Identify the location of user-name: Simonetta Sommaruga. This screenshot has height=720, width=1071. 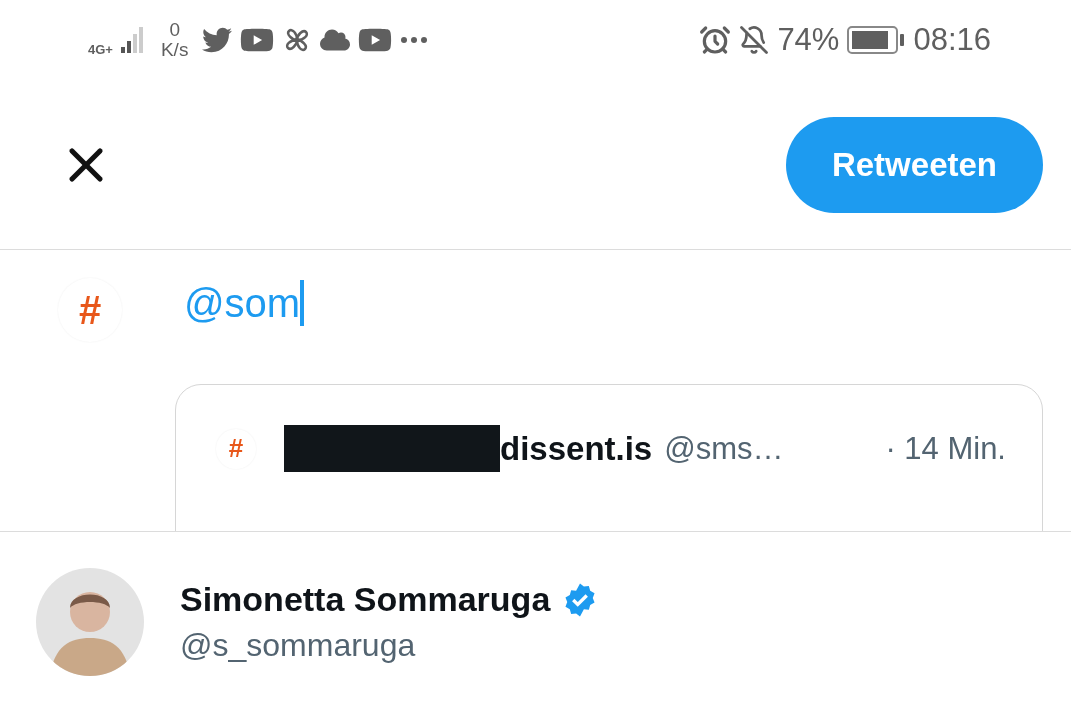
(365, 599).